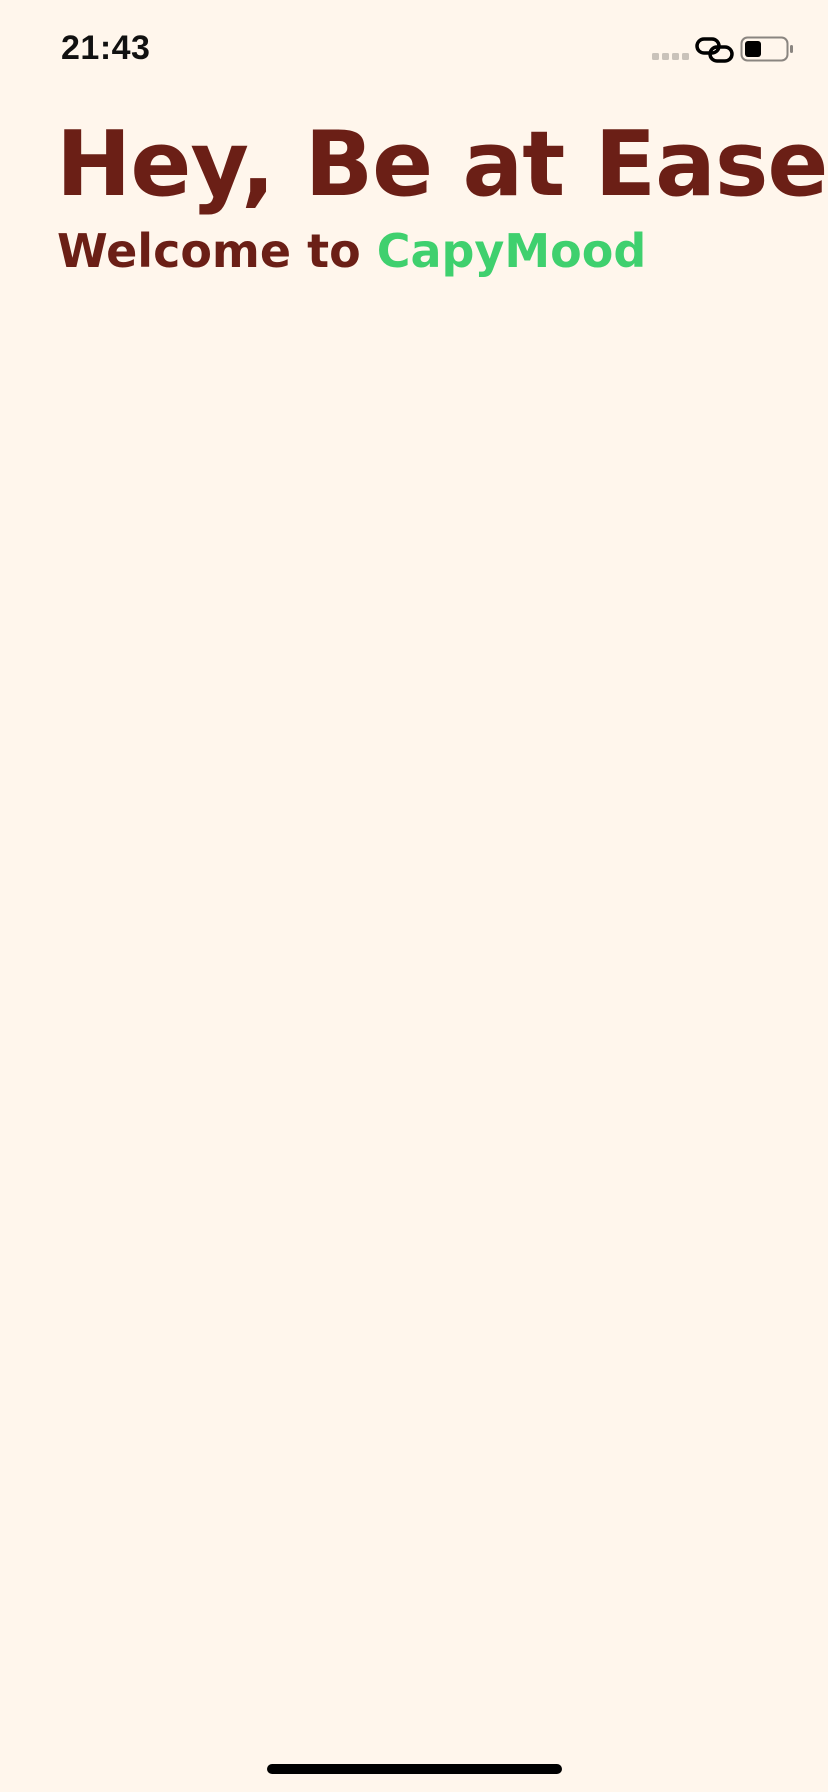  Describe the element at coordinates (714, 50) in the screenshot. I see `link-icon` at that location.